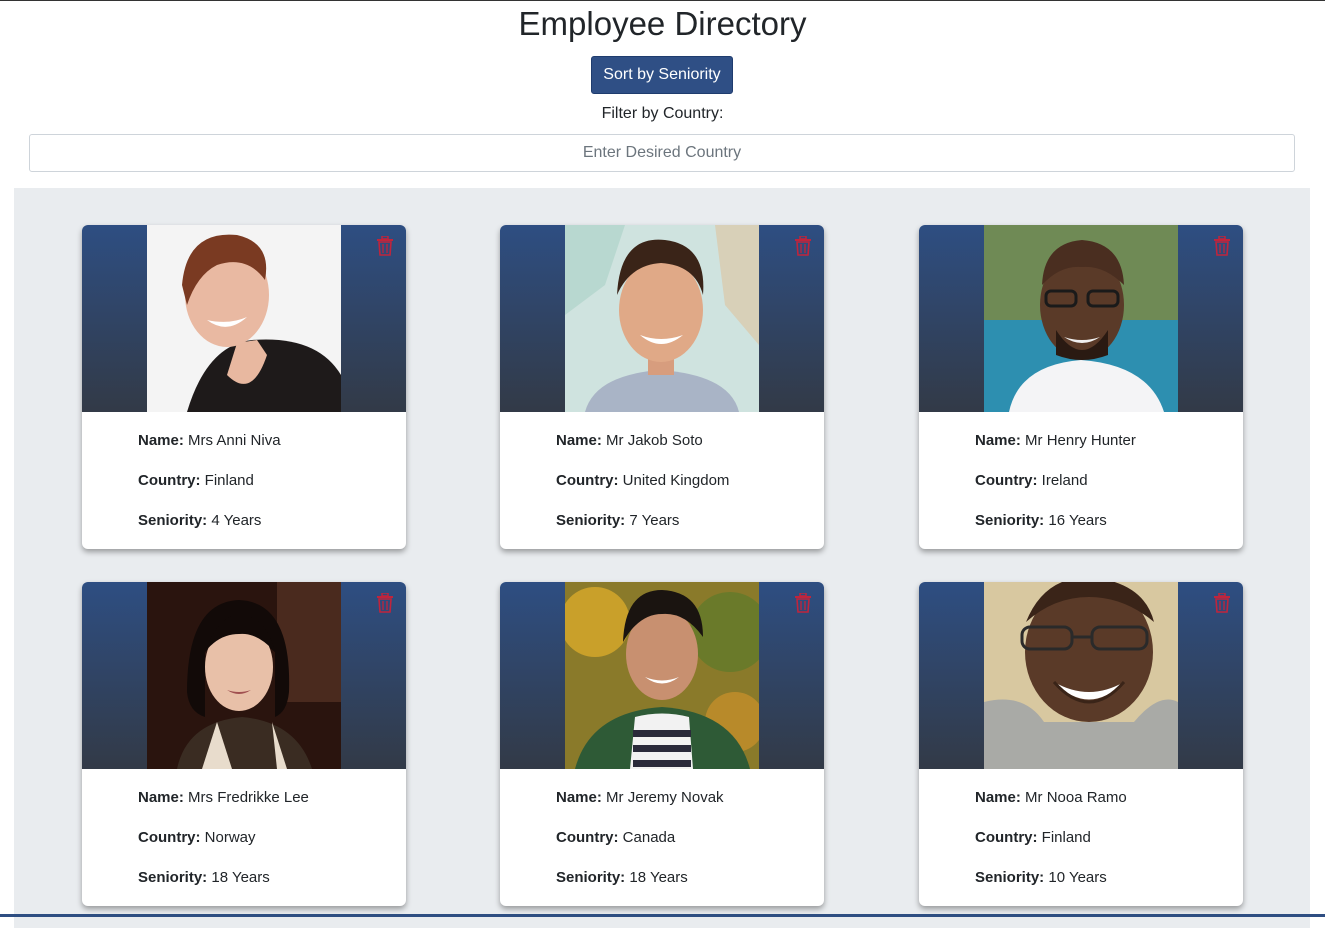  I want to click on employee-name: Name: Mr Jeremy Novak, so click(640, 797).